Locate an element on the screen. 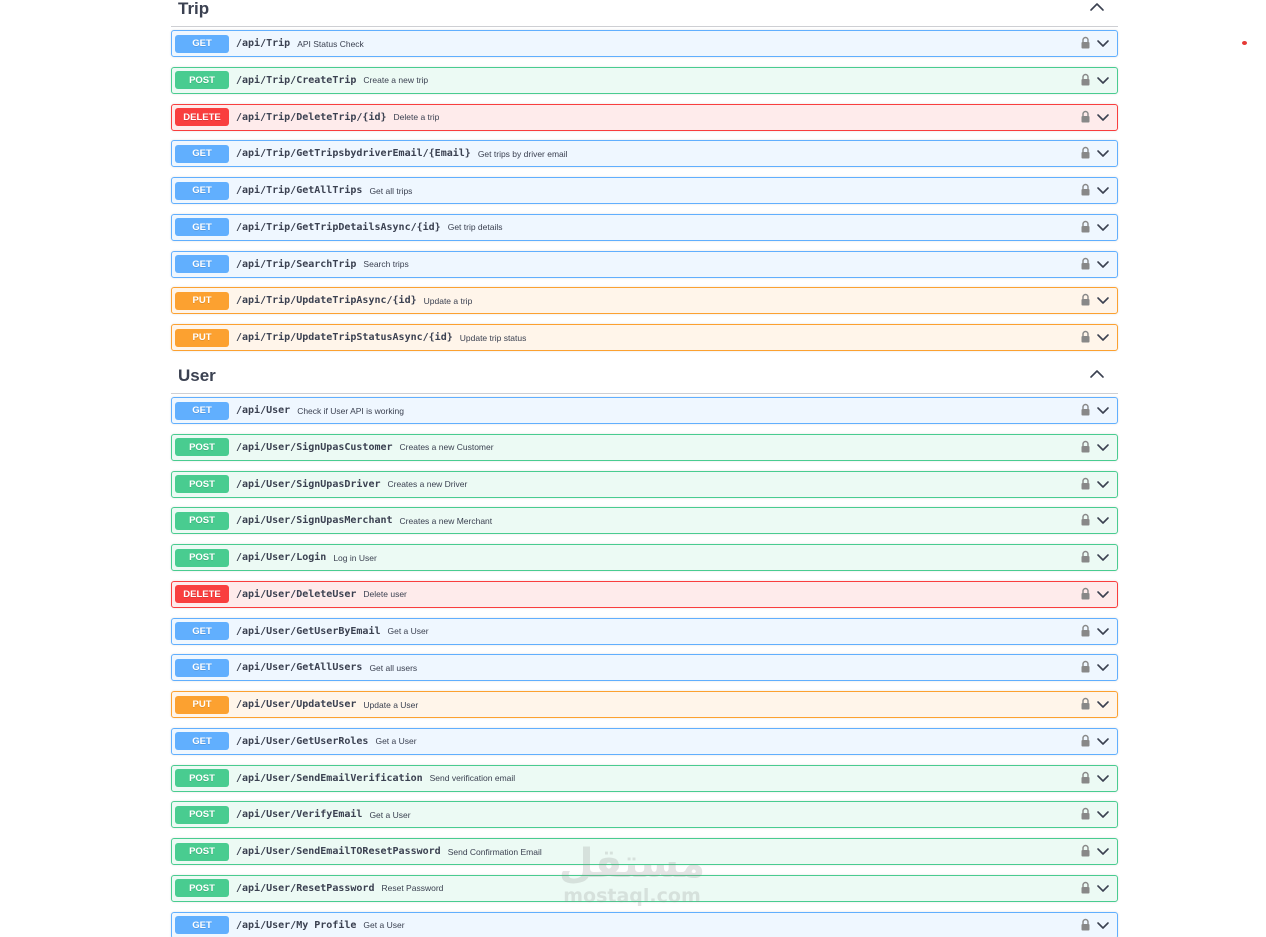 This screenshot has width=1266, height=937. tag-header: Trip is located at coordinates (644, 13).